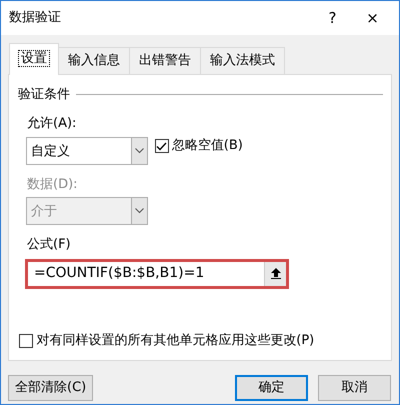  What do you see at coordinates (51, 387) in the screenshot?
I see `dialog-button: 全部清除(C)` at bounding box center [51, 387].